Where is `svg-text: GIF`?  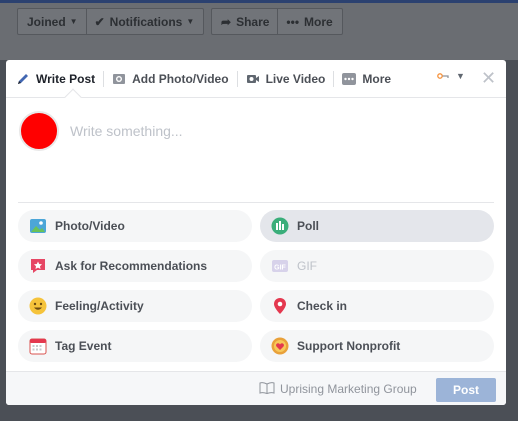 svg-text: GIF is located at coordinates (280, 268).